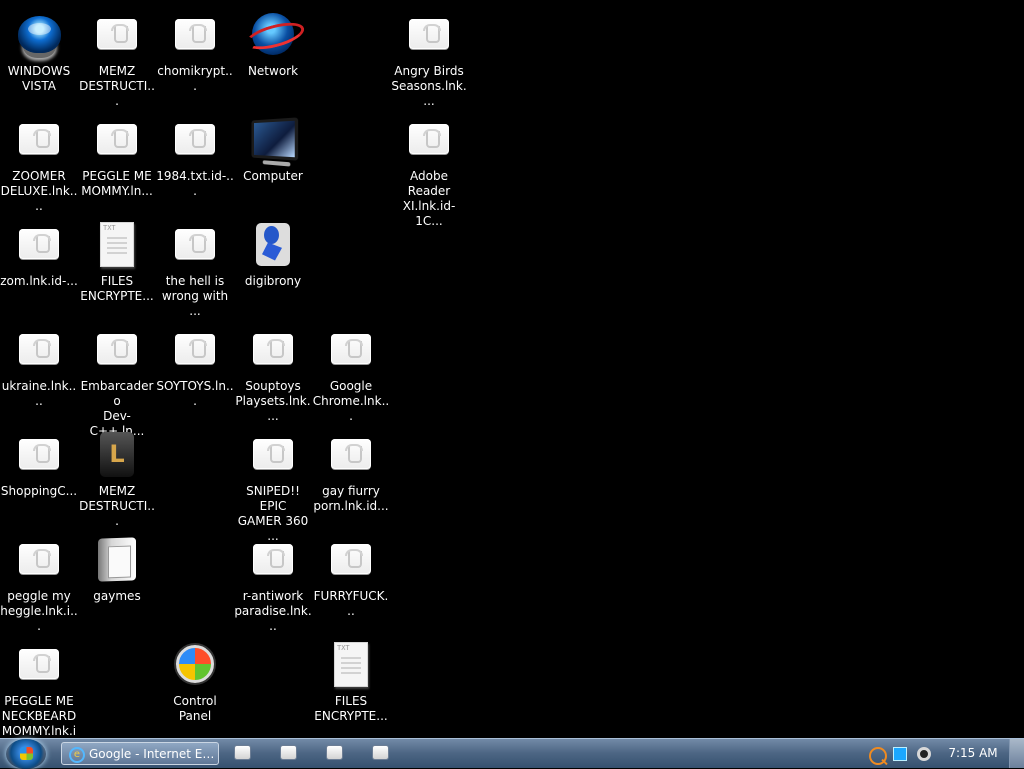 Image resolution: width=1024 pixels, height=769 pixels. Describe the element at coordinates (878, 756) in the screenshot. I see `search-icon` at that location.